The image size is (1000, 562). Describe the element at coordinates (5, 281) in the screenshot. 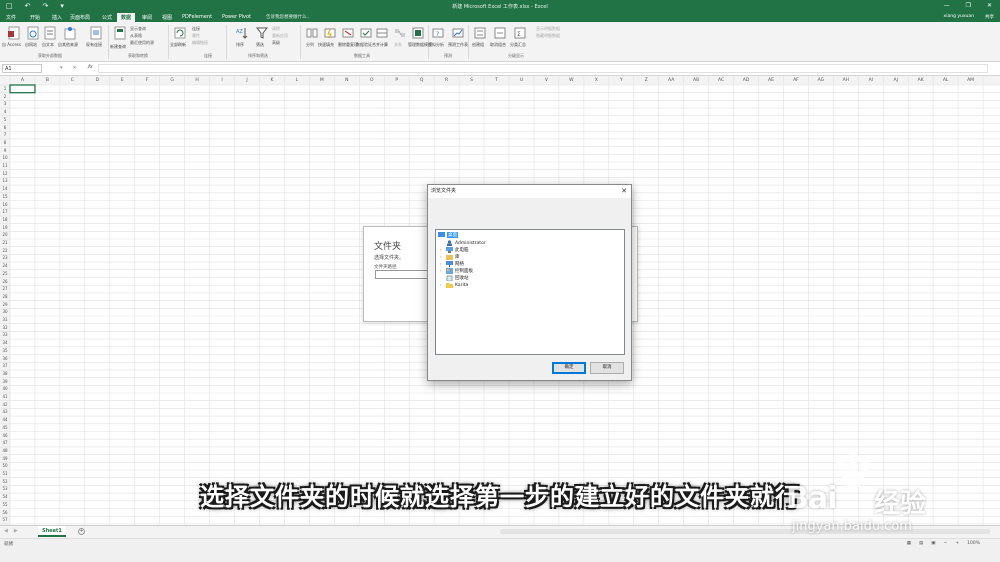

I see `row-header-26: 26` at that location.